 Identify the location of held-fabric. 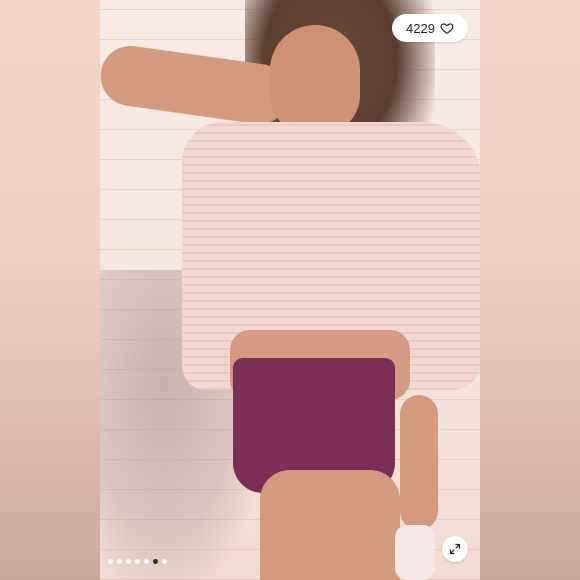
(415, 552).